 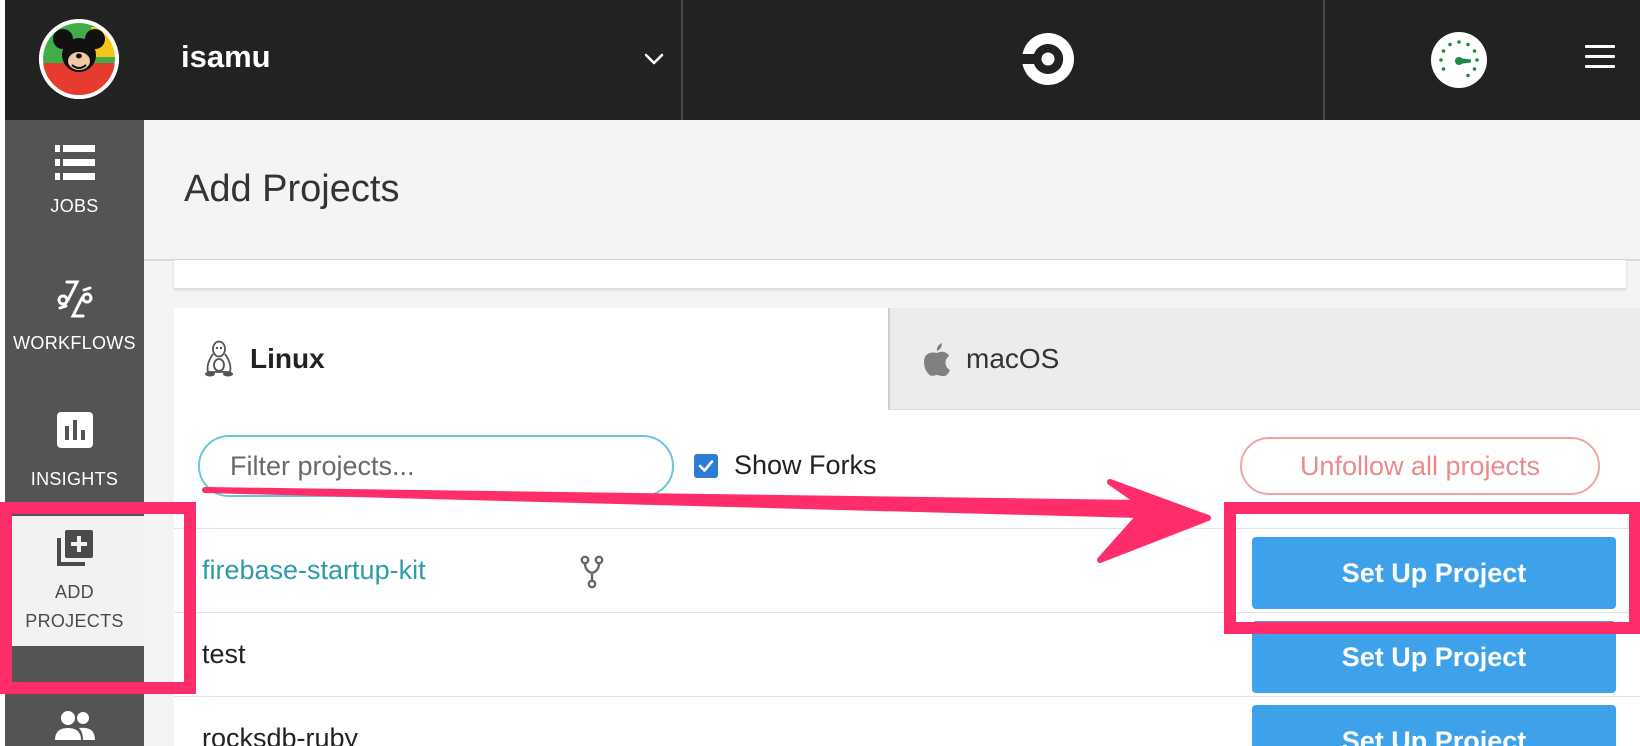 What do you see at coordinates (1013, 358) in the screenshot?
I see `tab-label: macOS` at bounding box center [1013, 358].